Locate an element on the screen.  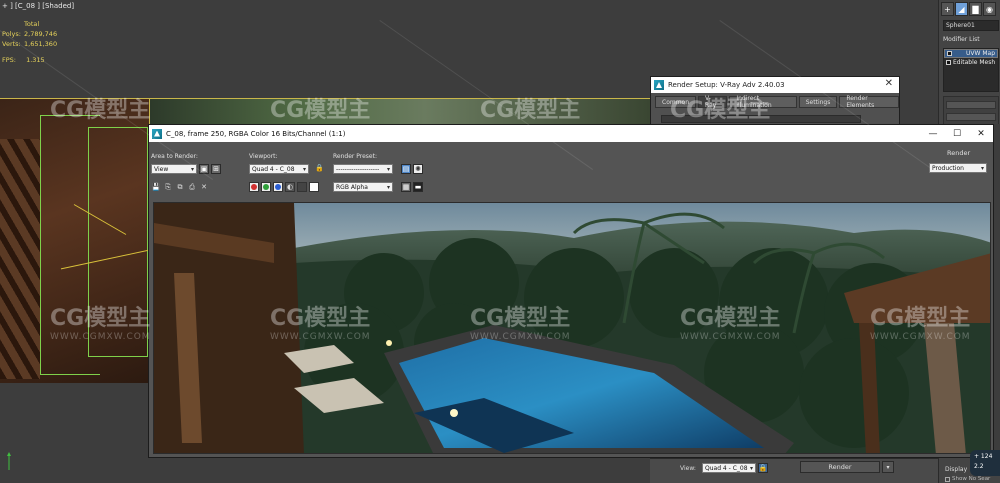
render-setup-title: Render Setup: V-Ray Adv 2.40.03 is located at coordinates (726, 85).